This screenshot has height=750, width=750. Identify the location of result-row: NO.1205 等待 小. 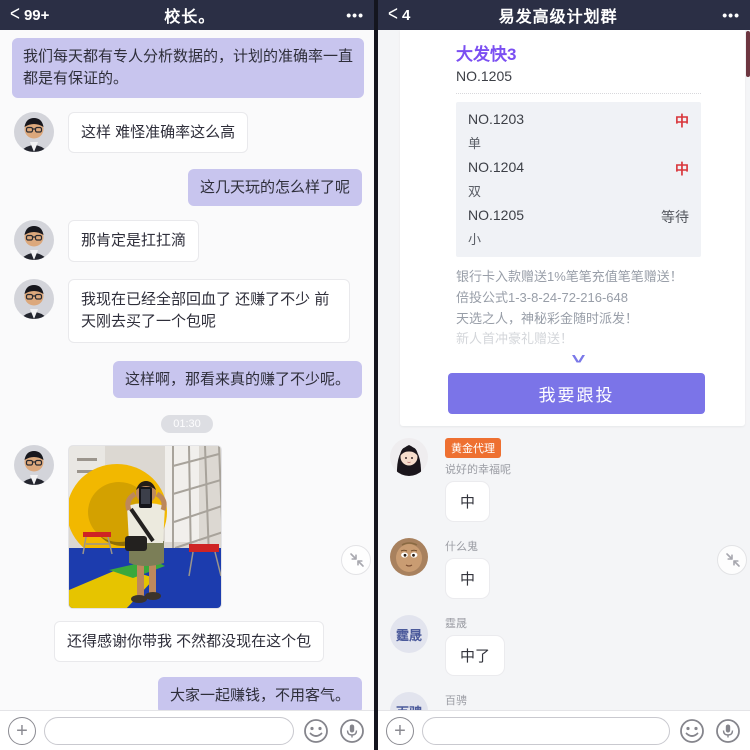
(578, 227).